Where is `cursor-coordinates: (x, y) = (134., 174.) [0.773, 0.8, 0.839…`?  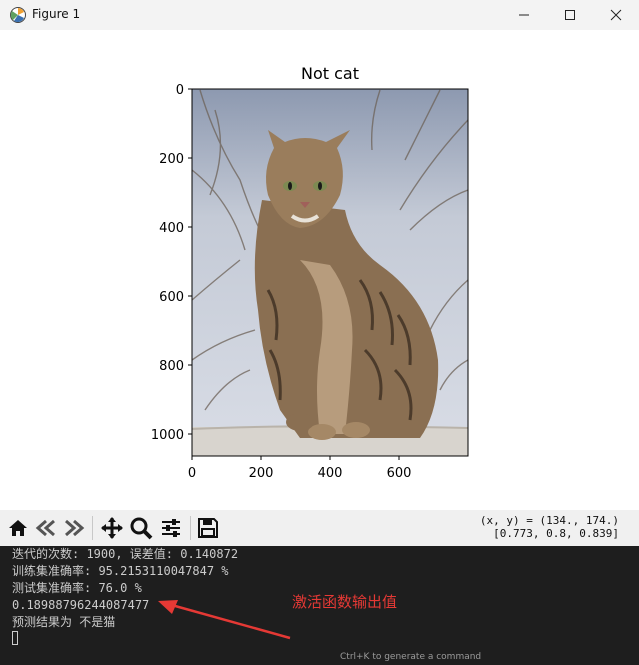 cursor-coordinates: (x, y) = (134., 174.) [0.773, 0.8, 0.839… is located at coordinates (549, 527).